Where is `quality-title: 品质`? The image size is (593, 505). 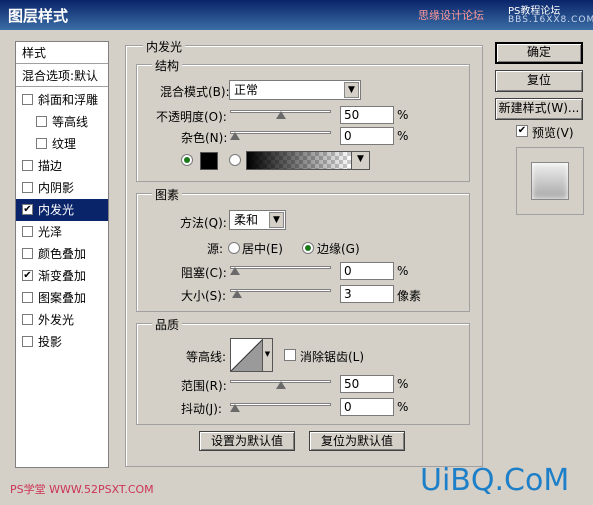
quality-title: 品质 is located at coordinates (167, 324).